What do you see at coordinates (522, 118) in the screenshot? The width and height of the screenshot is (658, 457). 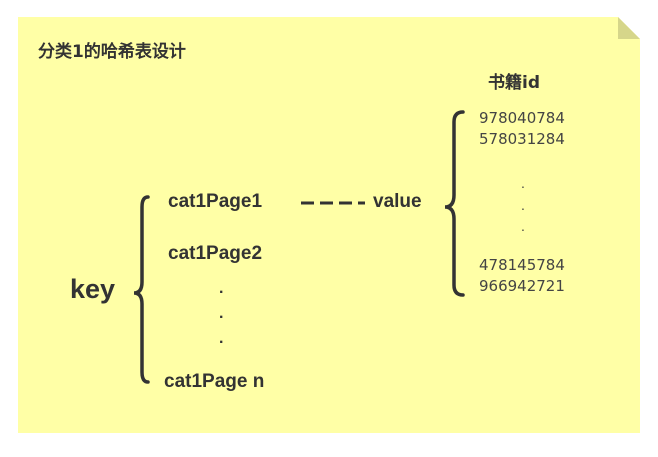 I see `book-id: 978040784` at bounding box center [522, 118].